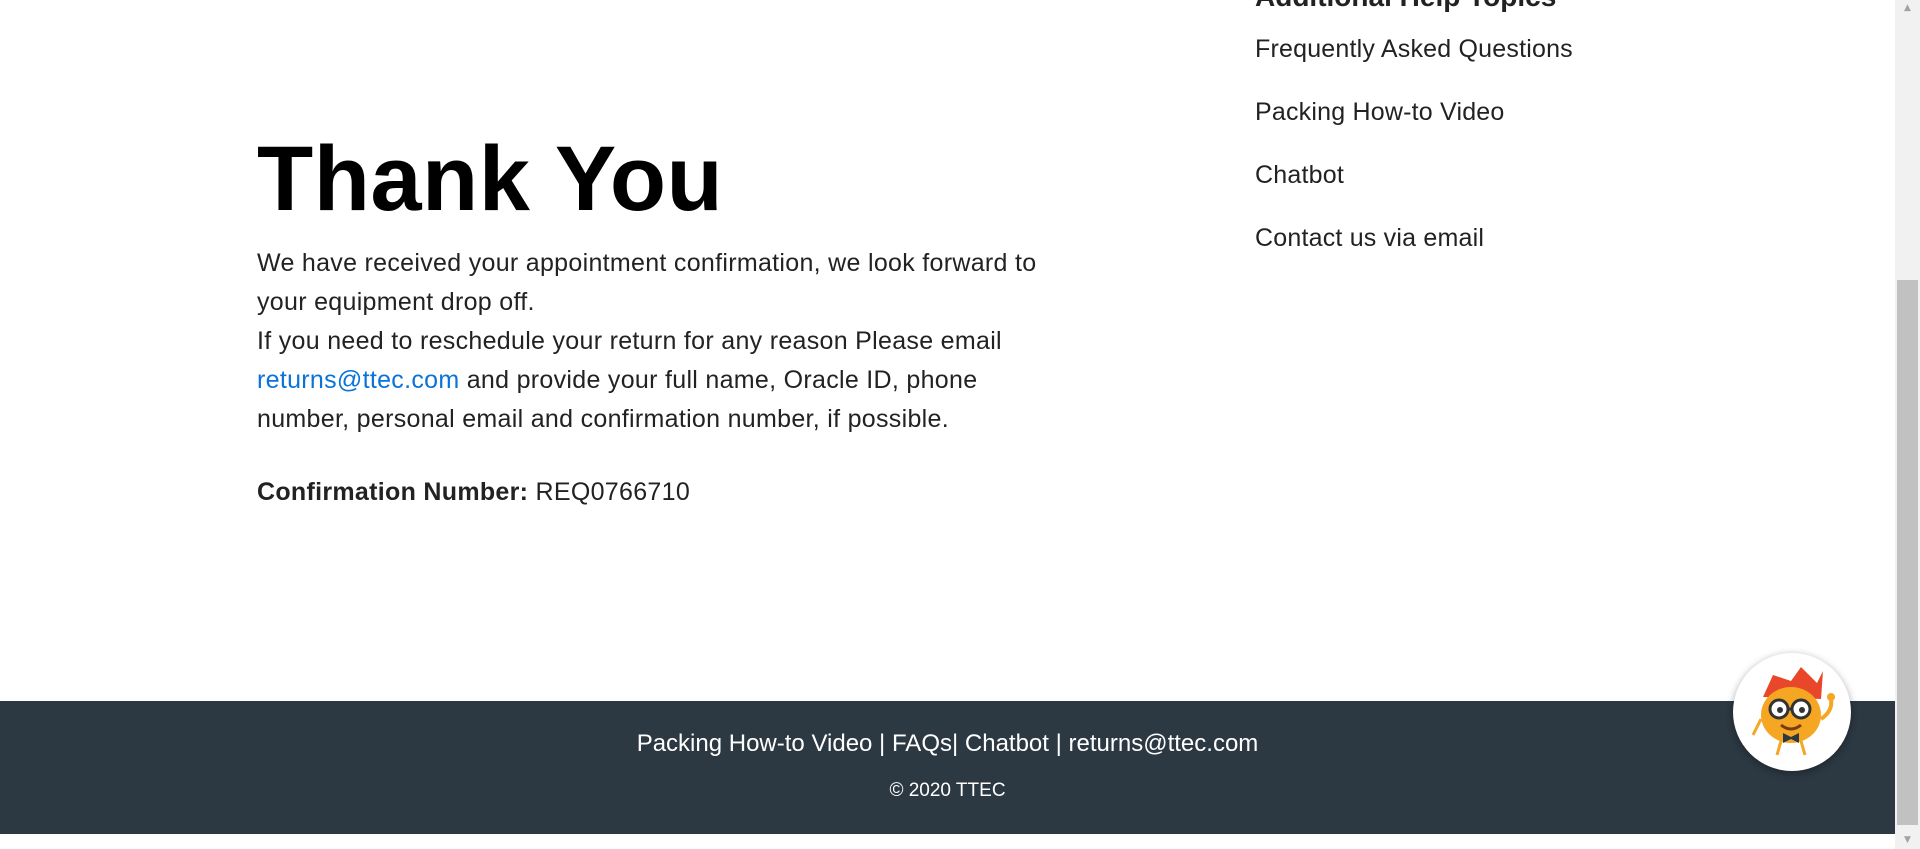 The height and width of the screenshot is (849, 1920). Describe the element at coordinates (1907, 8) in the screenshot. I see `scroll-up-arrow-icon: ▲` at that location.